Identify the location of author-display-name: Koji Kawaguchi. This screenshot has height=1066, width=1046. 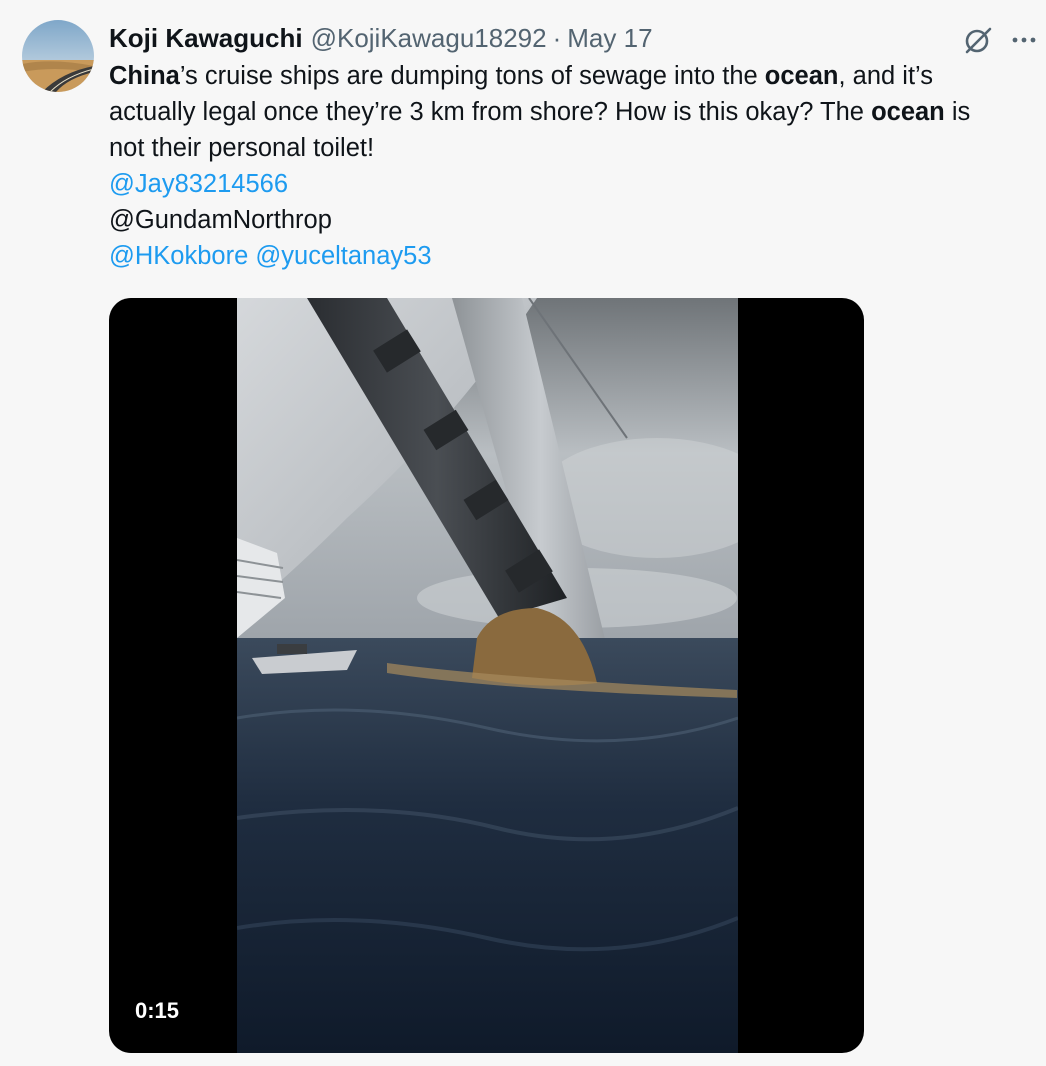
(206, 38).